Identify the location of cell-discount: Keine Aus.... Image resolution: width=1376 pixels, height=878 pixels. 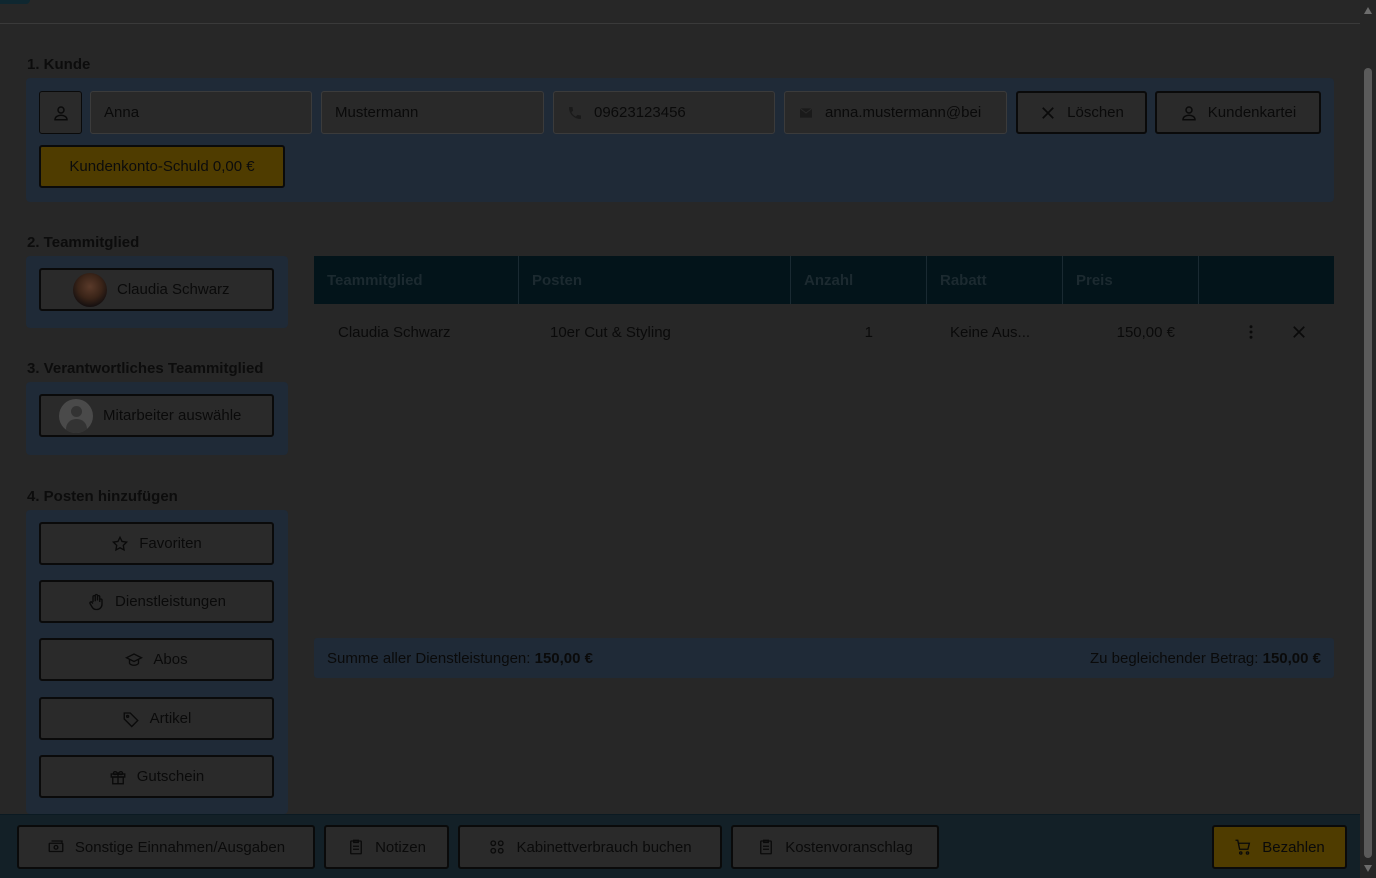
(995, 332).